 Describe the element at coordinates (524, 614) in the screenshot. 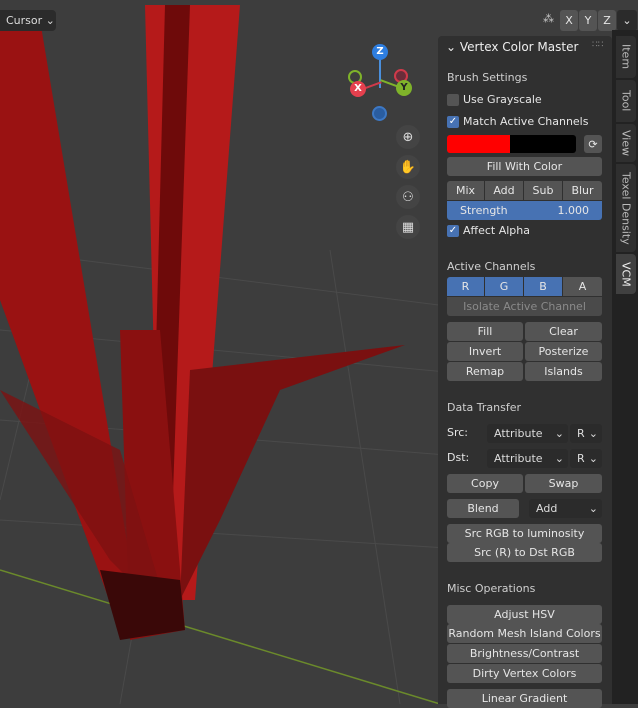

I see `adjust-hsv-button: Adjust HSV` at that location.